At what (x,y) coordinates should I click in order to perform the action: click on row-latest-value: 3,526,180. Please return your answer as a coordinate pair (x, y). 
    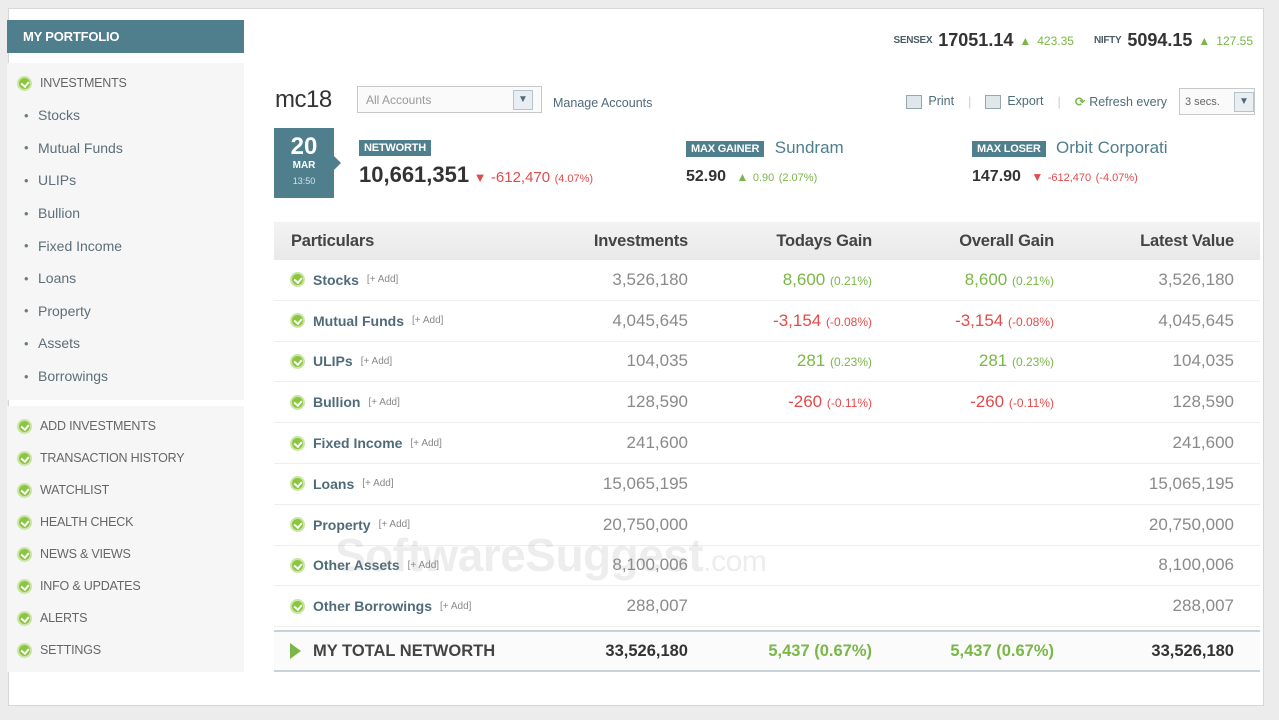
    Looking at the image, I should click on (1196, 279).